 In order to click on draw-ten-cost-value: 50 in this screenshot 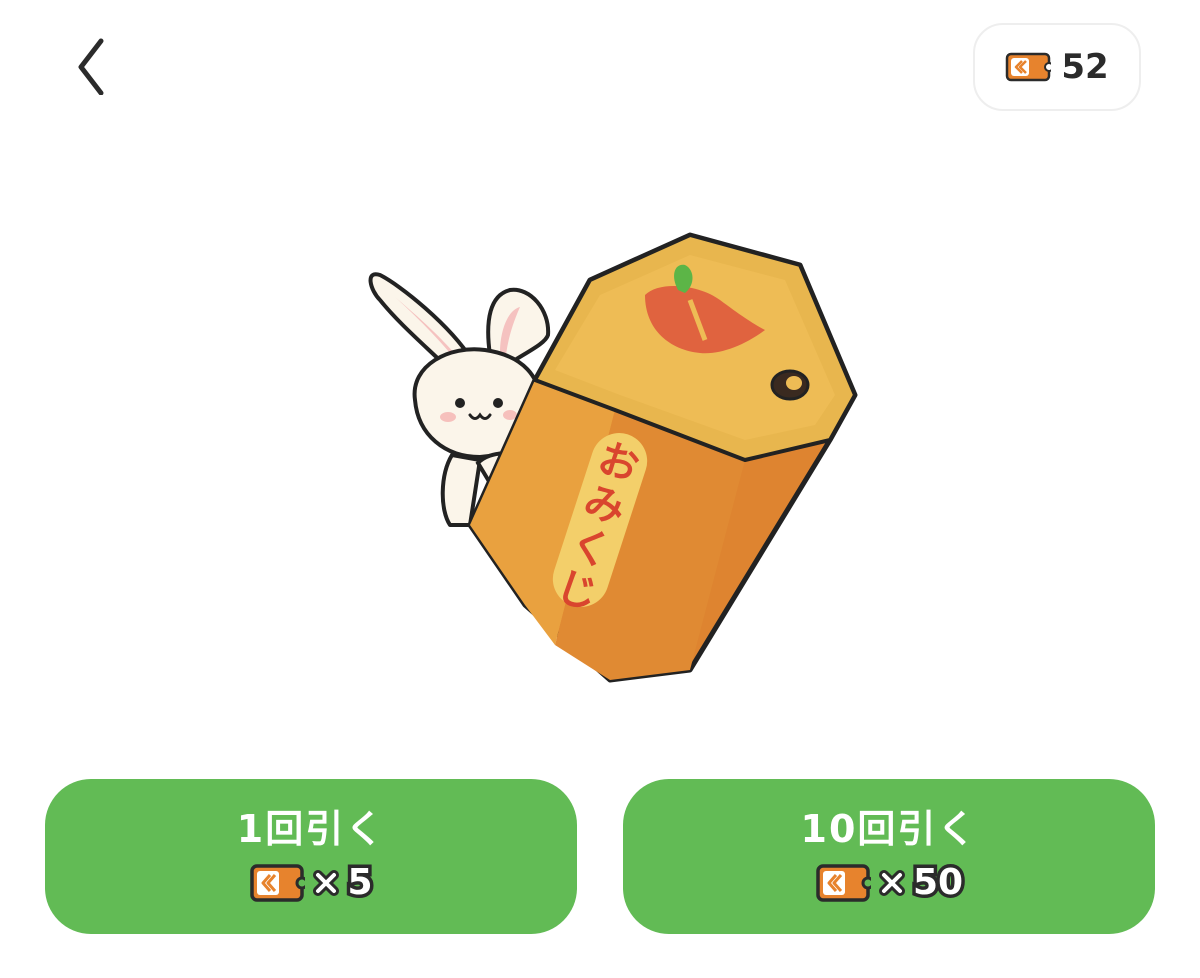, I will do `click(937, 882)`.